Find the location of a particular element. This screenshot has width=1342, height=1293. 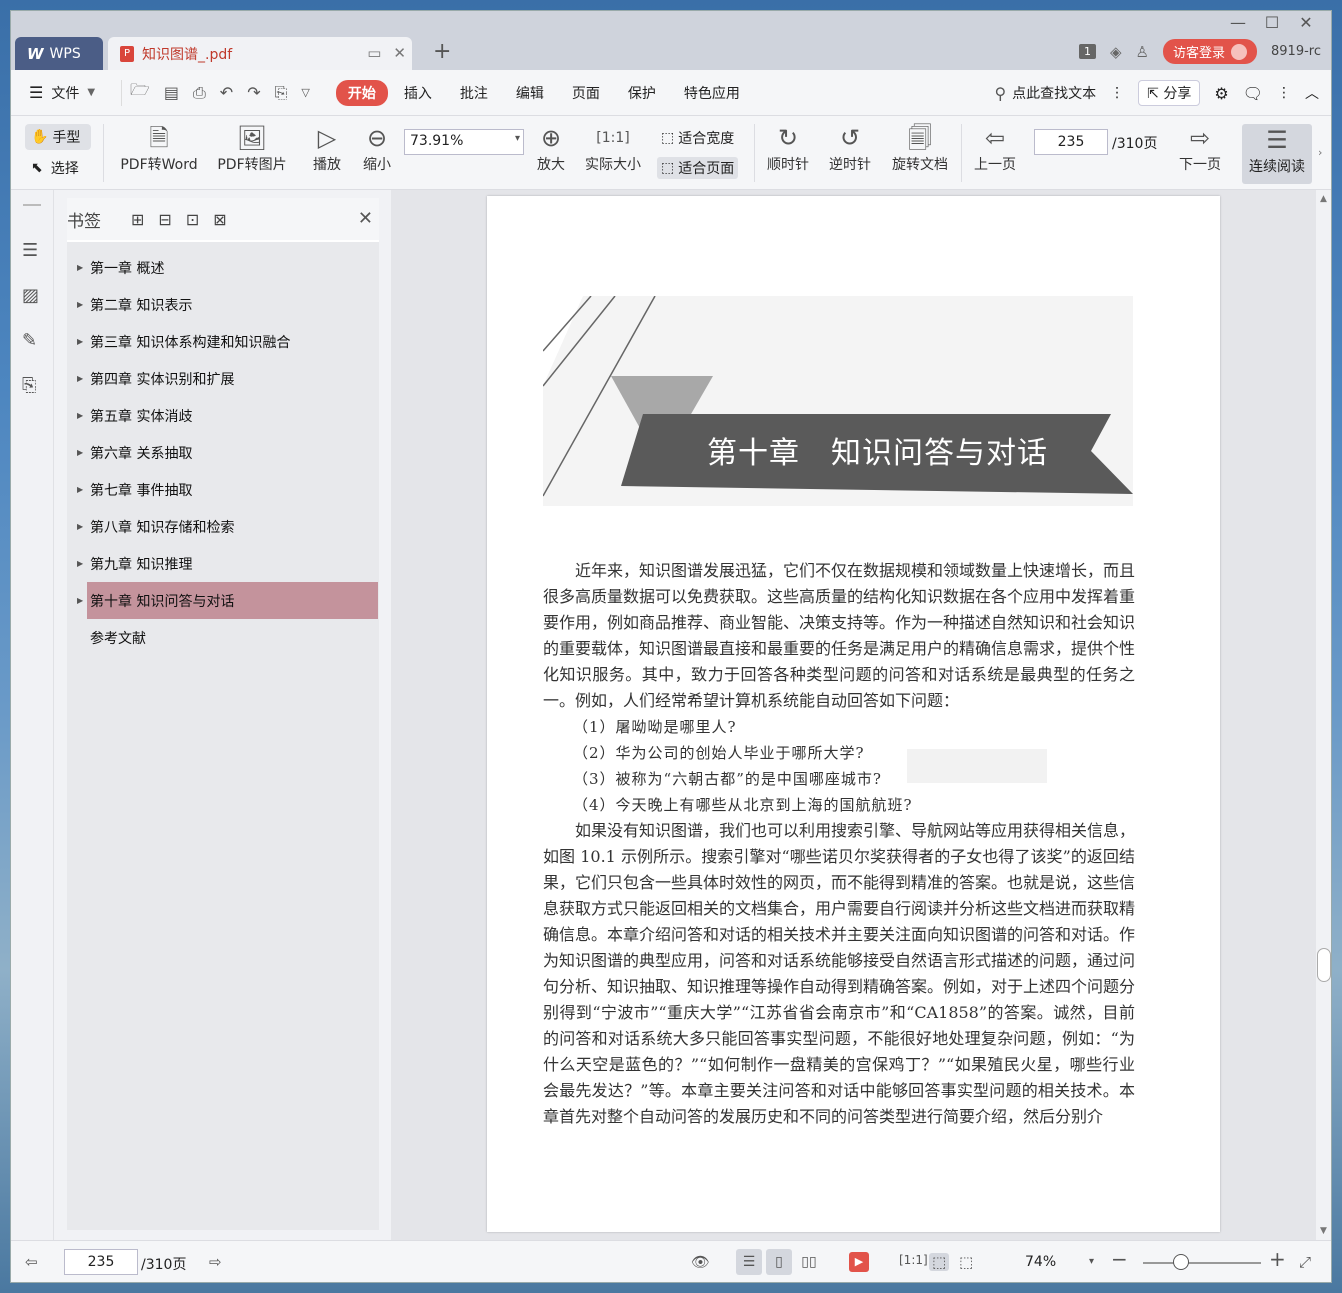

zoom-out-button: ⊖ 缩小 is located at coordinates (377, 148).